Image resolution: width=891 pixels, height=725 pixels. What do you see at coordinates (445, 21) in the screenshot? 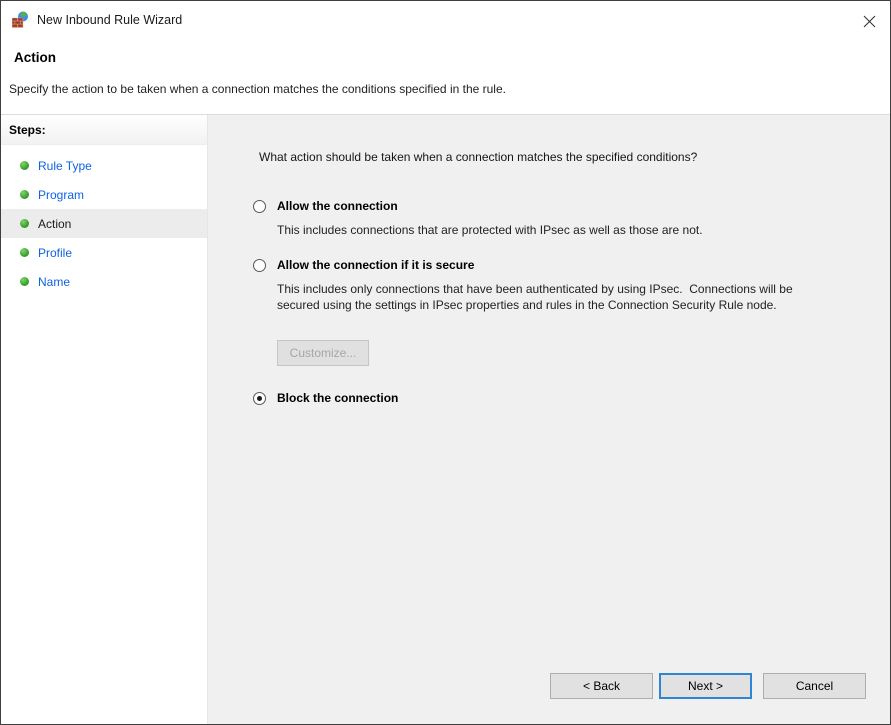
I see `title-bar: New Inbound Rule Wizard` at bounding box center [445, 21].